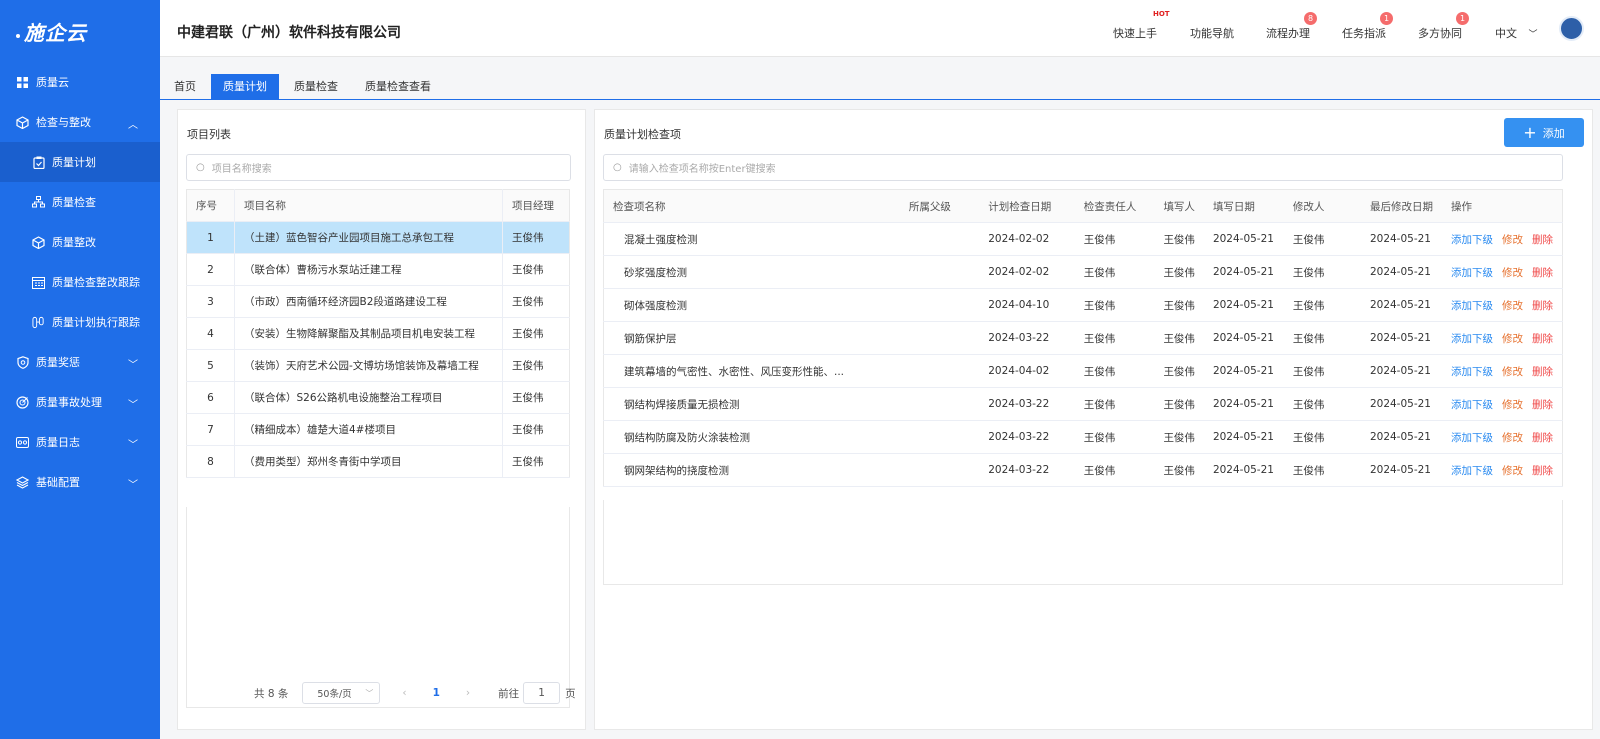  Describe the element at coordinates (1571, 28) in the screenshot. I see `avatar` at that location.